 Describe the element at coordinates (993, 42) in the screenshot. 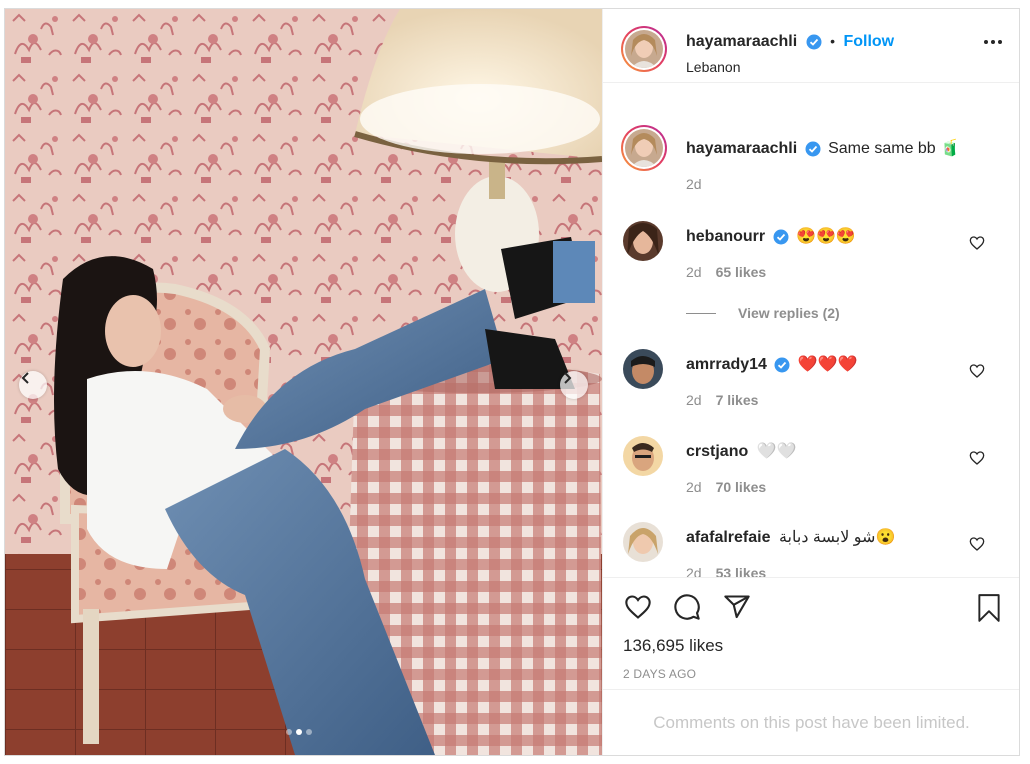

I see `more-options-icon` at that location.